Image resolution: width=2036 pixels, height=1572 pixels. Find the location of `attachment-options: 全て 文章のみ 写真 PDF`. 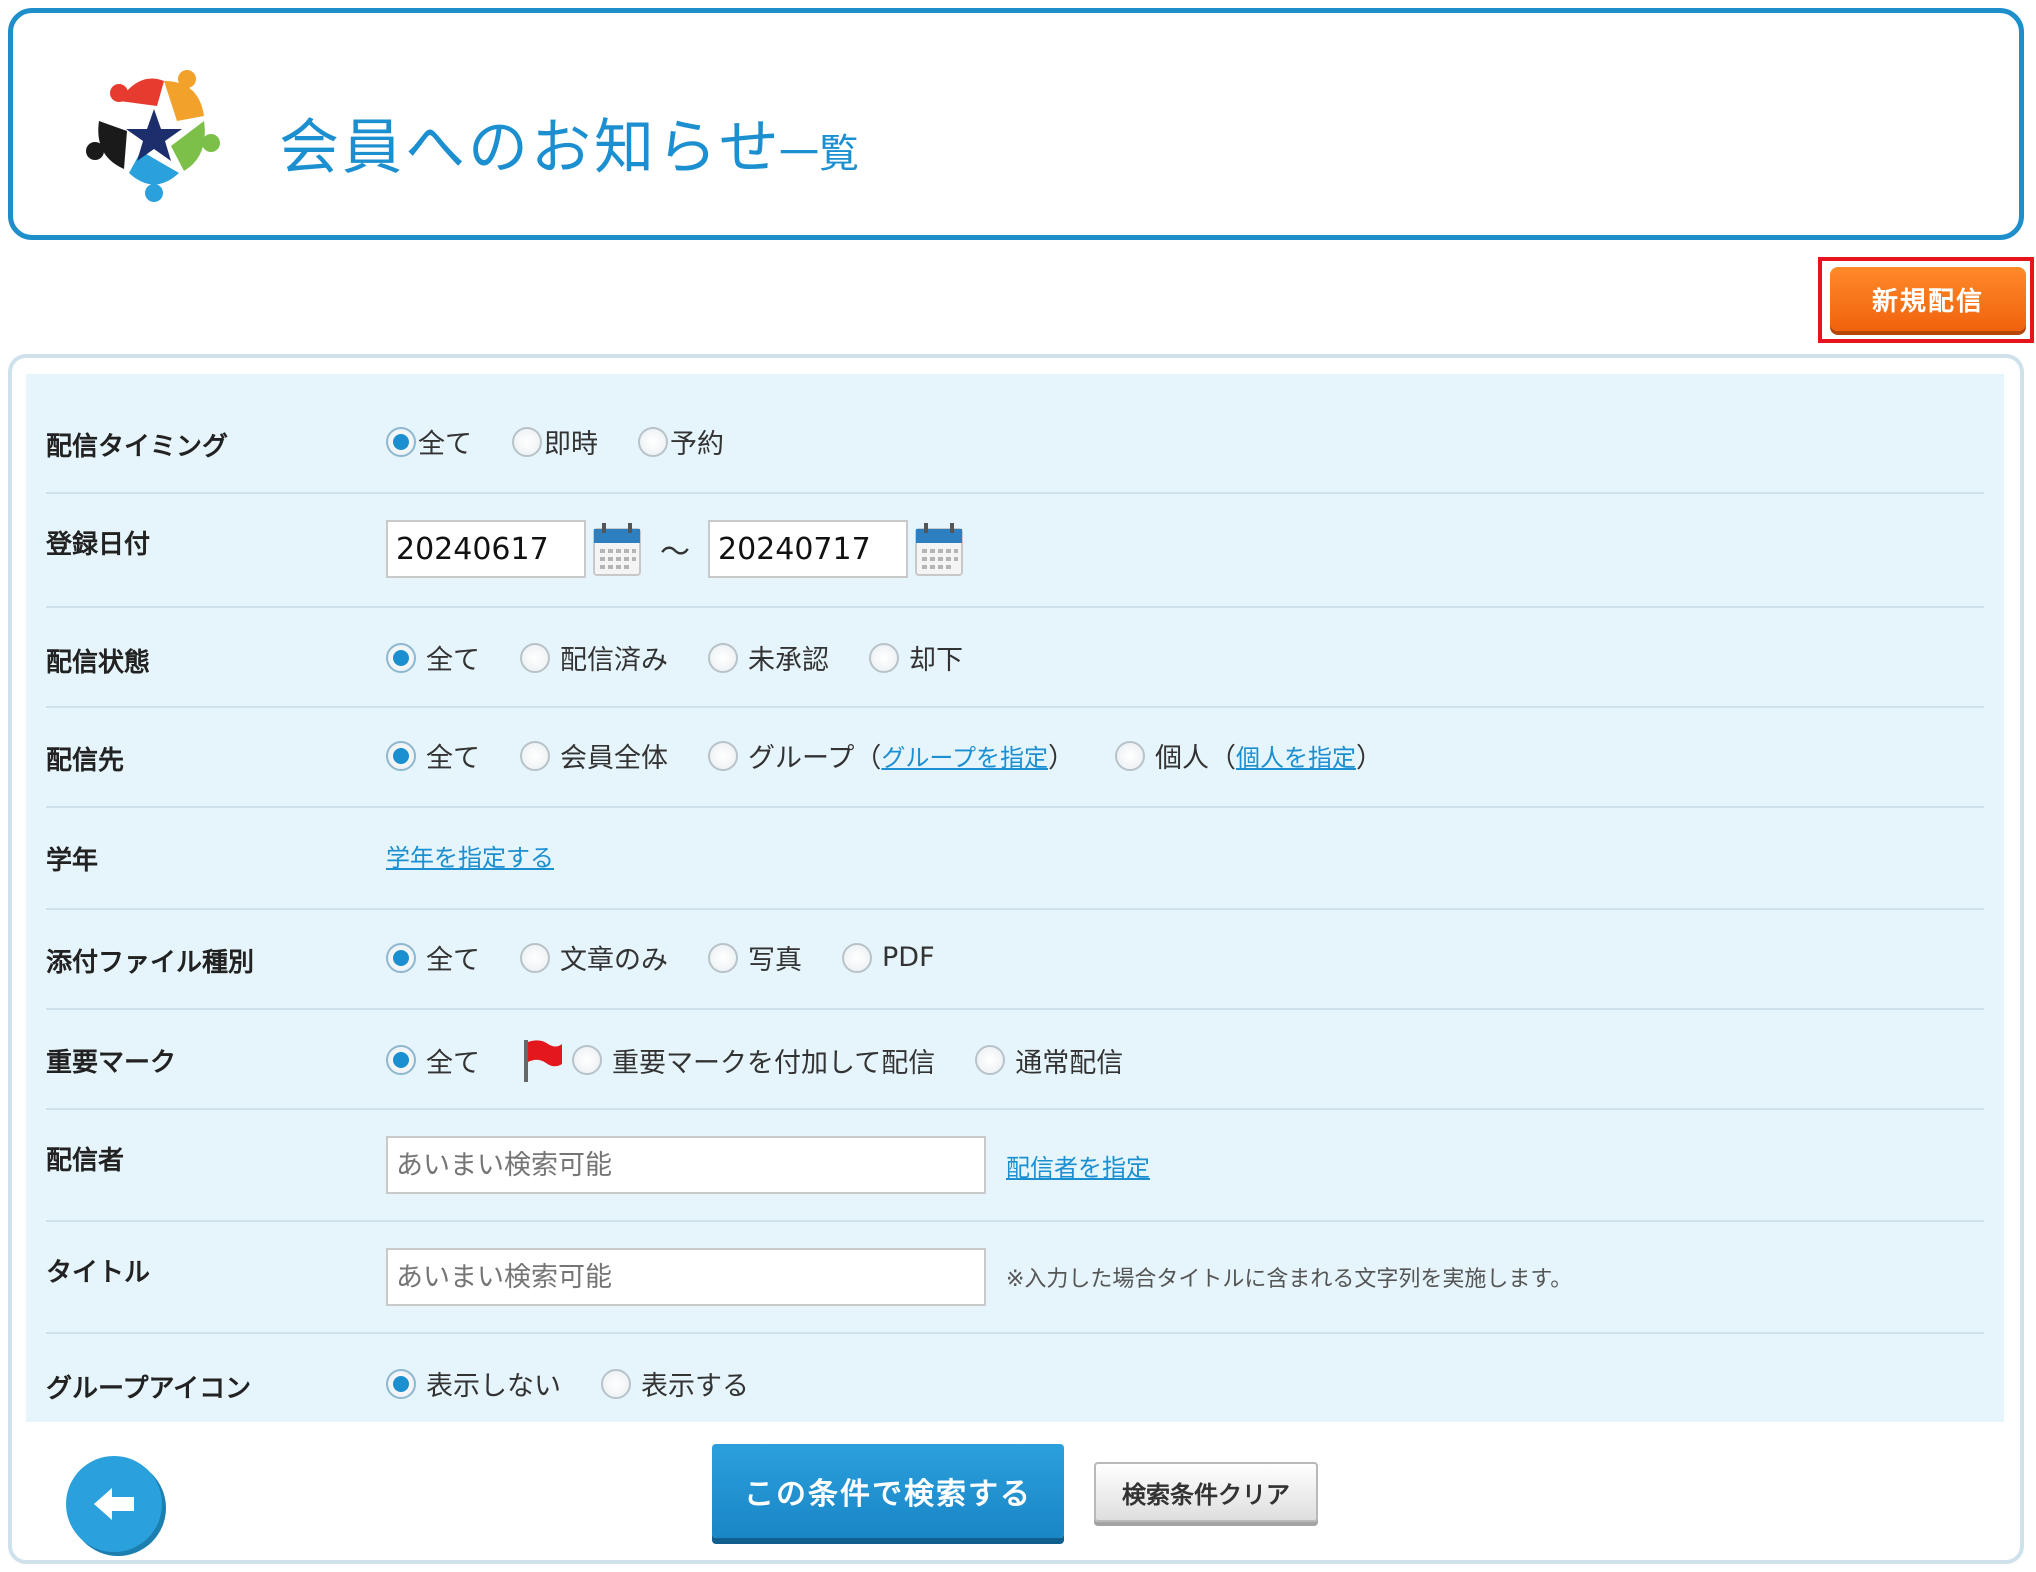

attachment-options: 全て 文章のみ 写真 PDF is located at coordinates (1185, 957).